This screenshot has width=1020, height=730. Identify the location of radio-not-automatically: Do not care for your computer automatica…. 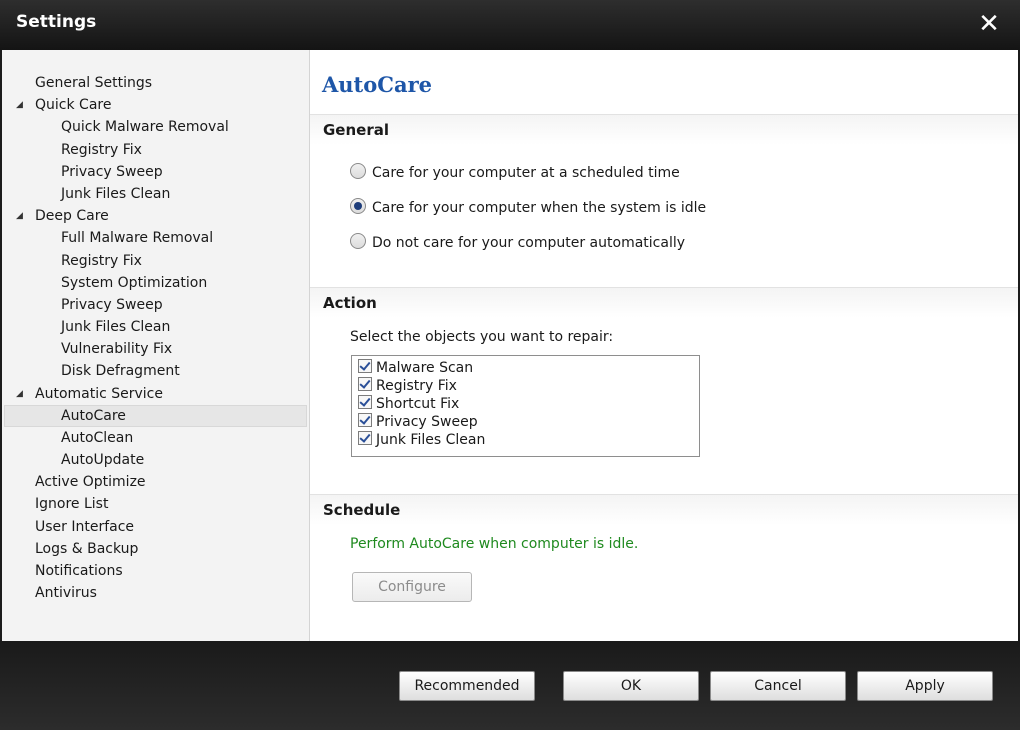
(517, 243).